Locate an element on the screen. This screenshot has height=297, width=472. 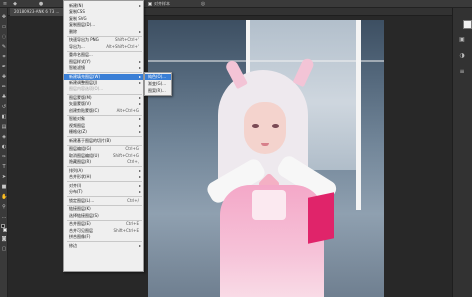
window-frame is located at coordinates (266, 61).